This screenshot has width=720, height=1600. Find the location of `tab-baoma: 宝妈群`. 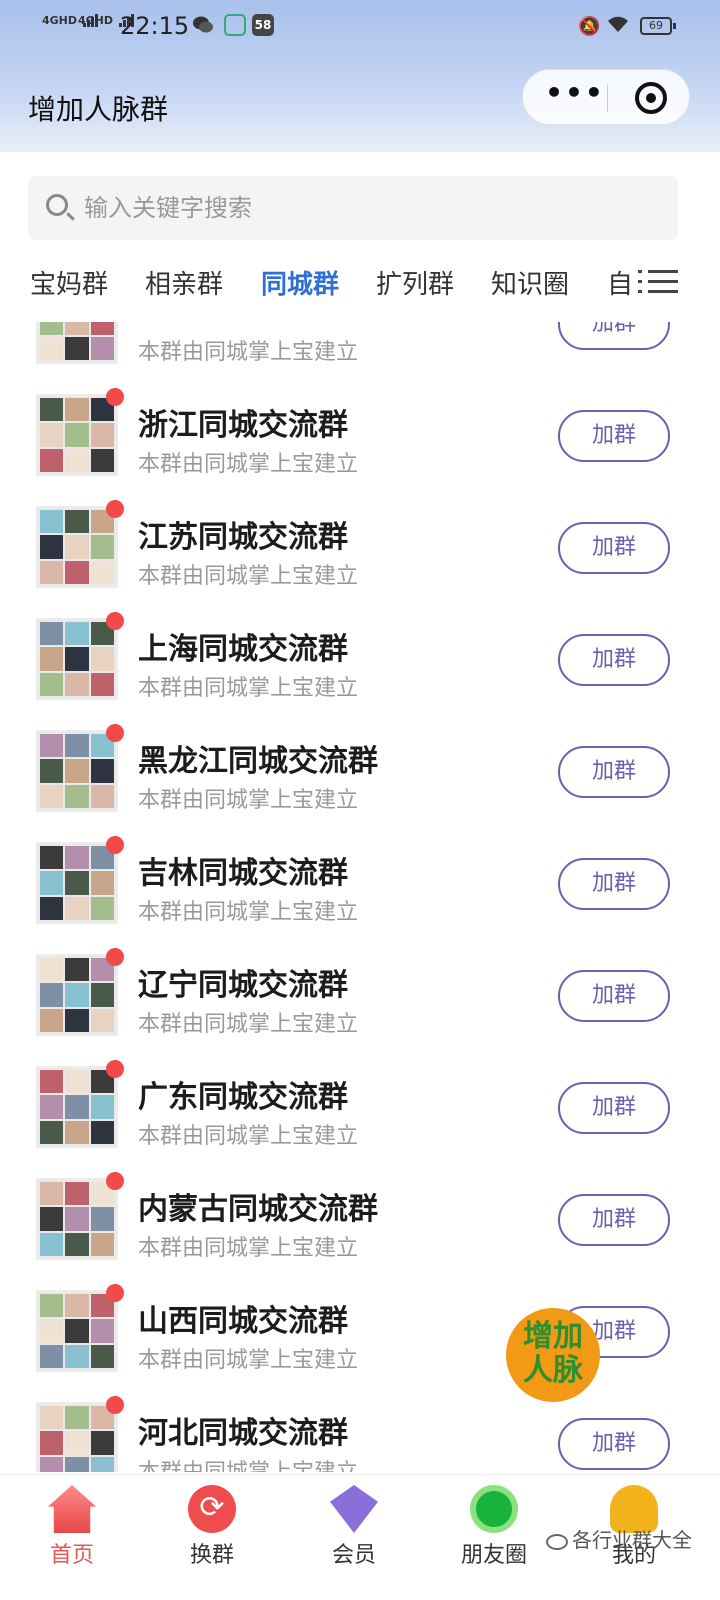

tab-baoma: 宝妈群 is located at coordinates (69, 282).